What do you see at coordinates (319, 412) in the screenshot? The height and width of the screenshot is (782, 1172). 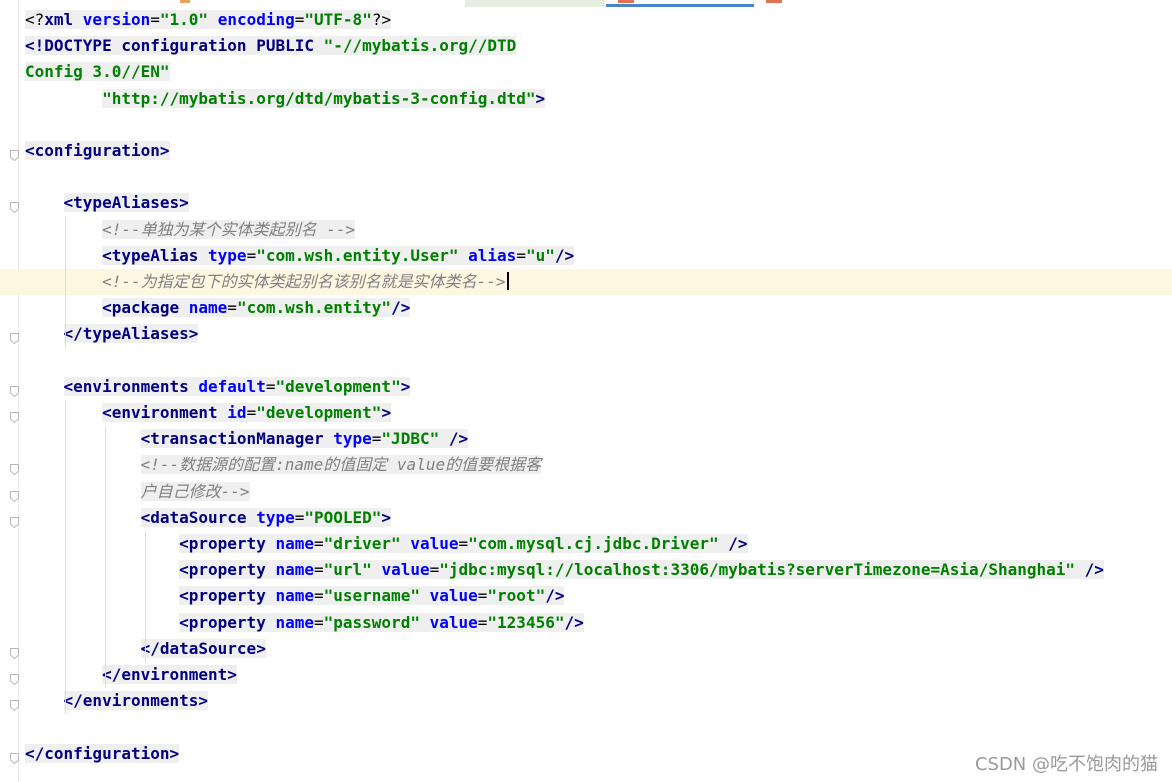 I see `code-token: "development"` at bounding box center [319, 412].